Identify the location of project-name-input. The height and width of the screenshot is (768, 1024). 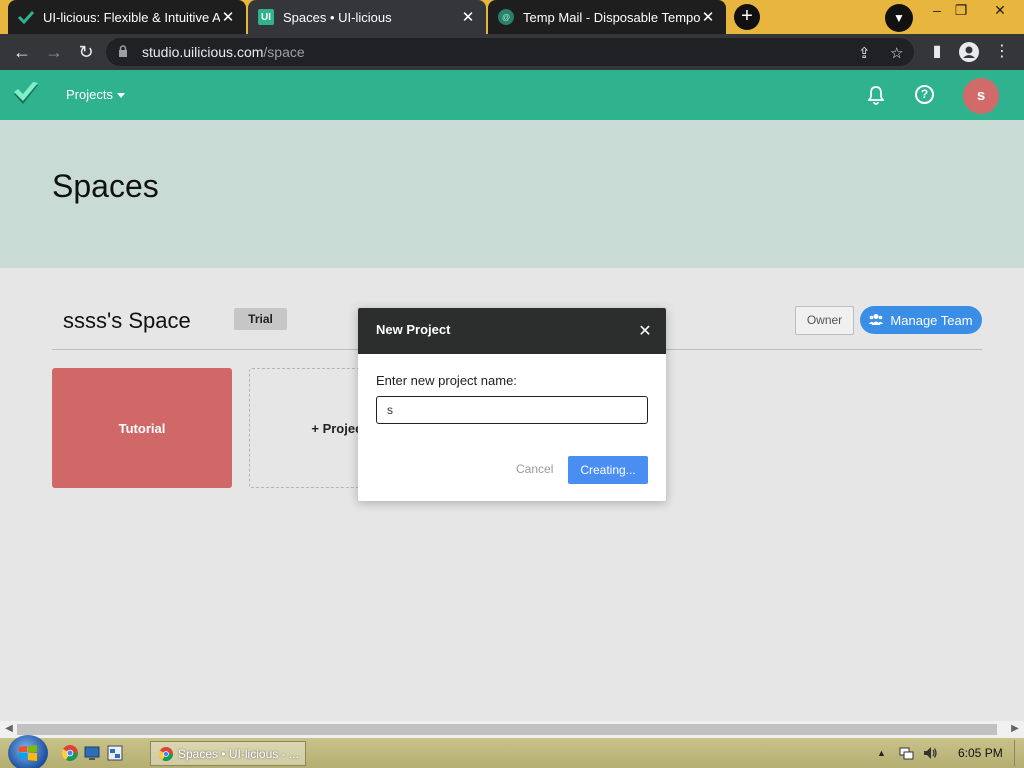
(512, 410).